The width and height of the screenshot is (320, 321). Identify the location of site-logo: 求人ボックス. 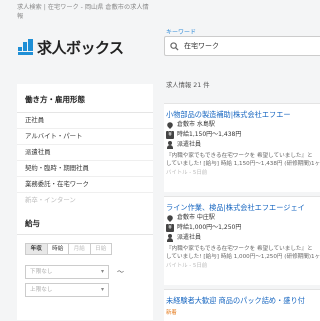
(70, 47).